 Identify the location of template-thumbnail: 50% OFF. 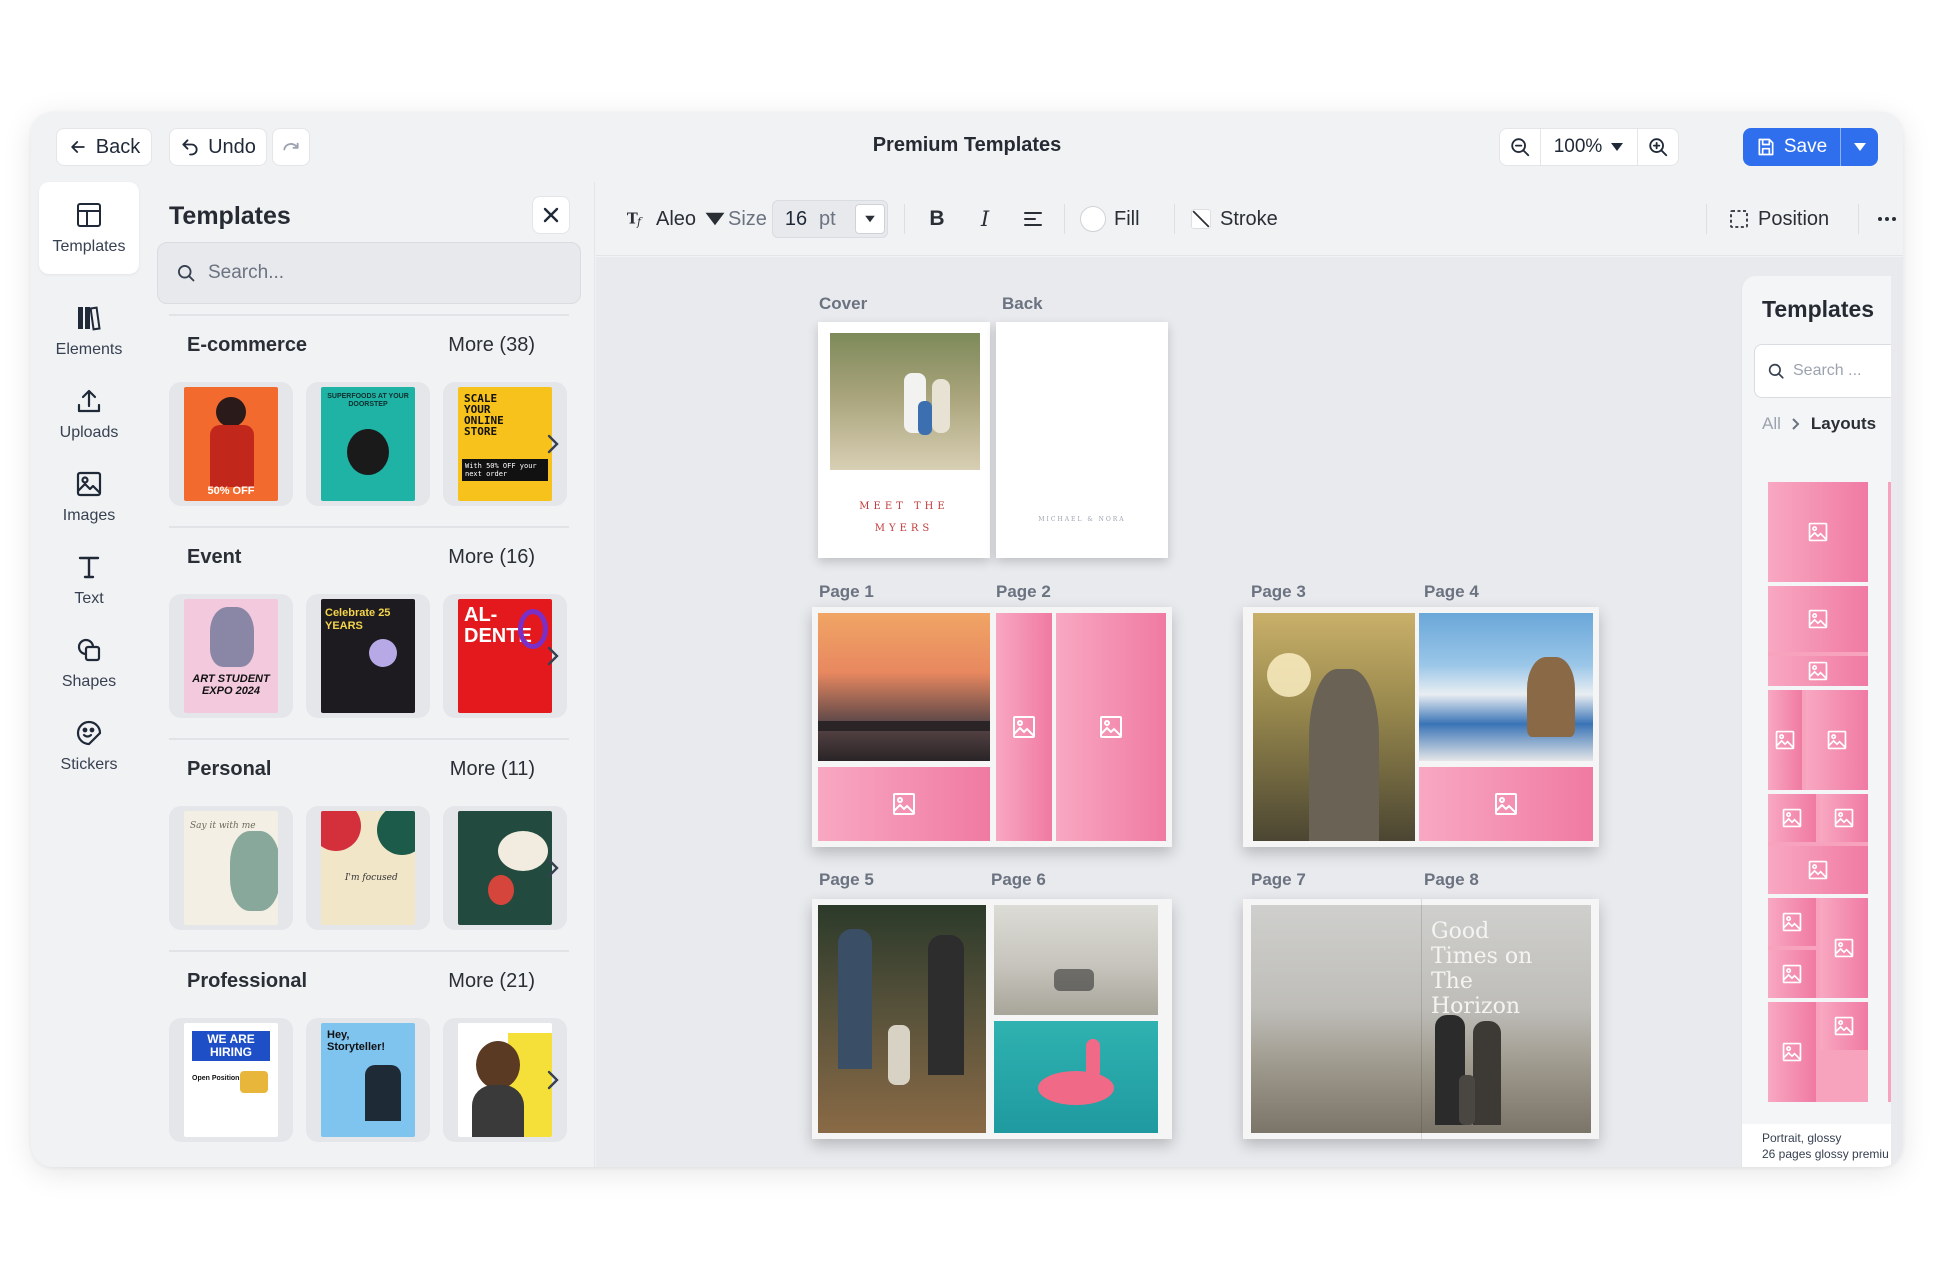
(231, 444).